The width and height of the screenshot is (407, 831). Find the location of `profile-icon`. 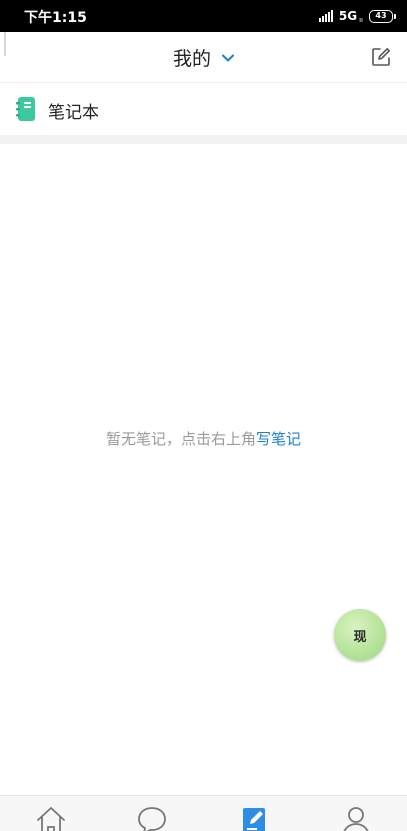

profile-icon is located at coordinates (356, 817).